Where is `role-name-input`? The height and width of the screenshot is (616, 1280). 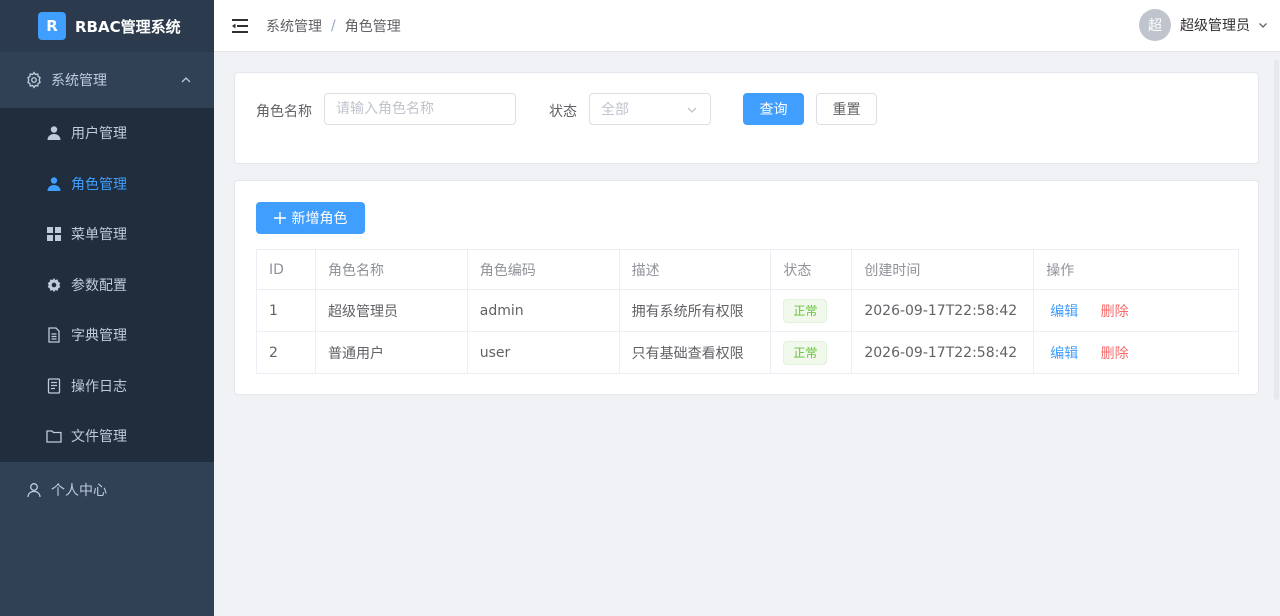 role-name-input is located at coordinates (420, 109).